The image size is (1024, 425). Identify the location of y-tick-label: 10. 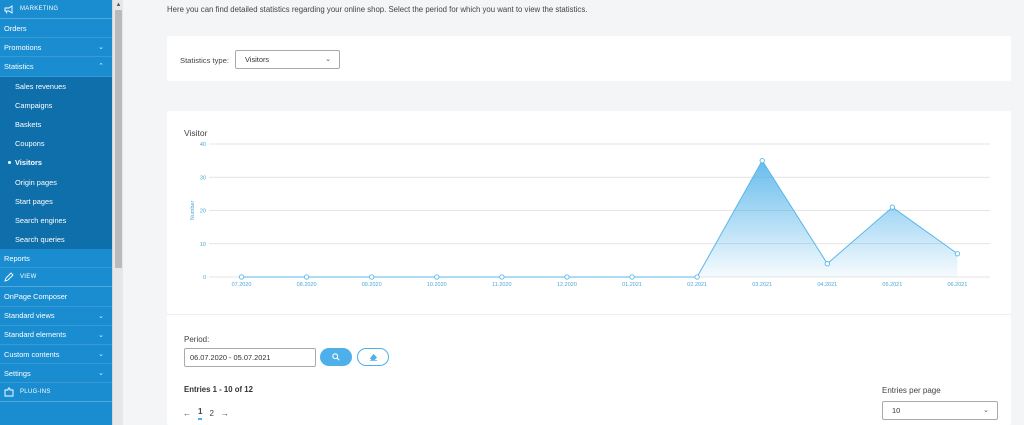
(203, 245).